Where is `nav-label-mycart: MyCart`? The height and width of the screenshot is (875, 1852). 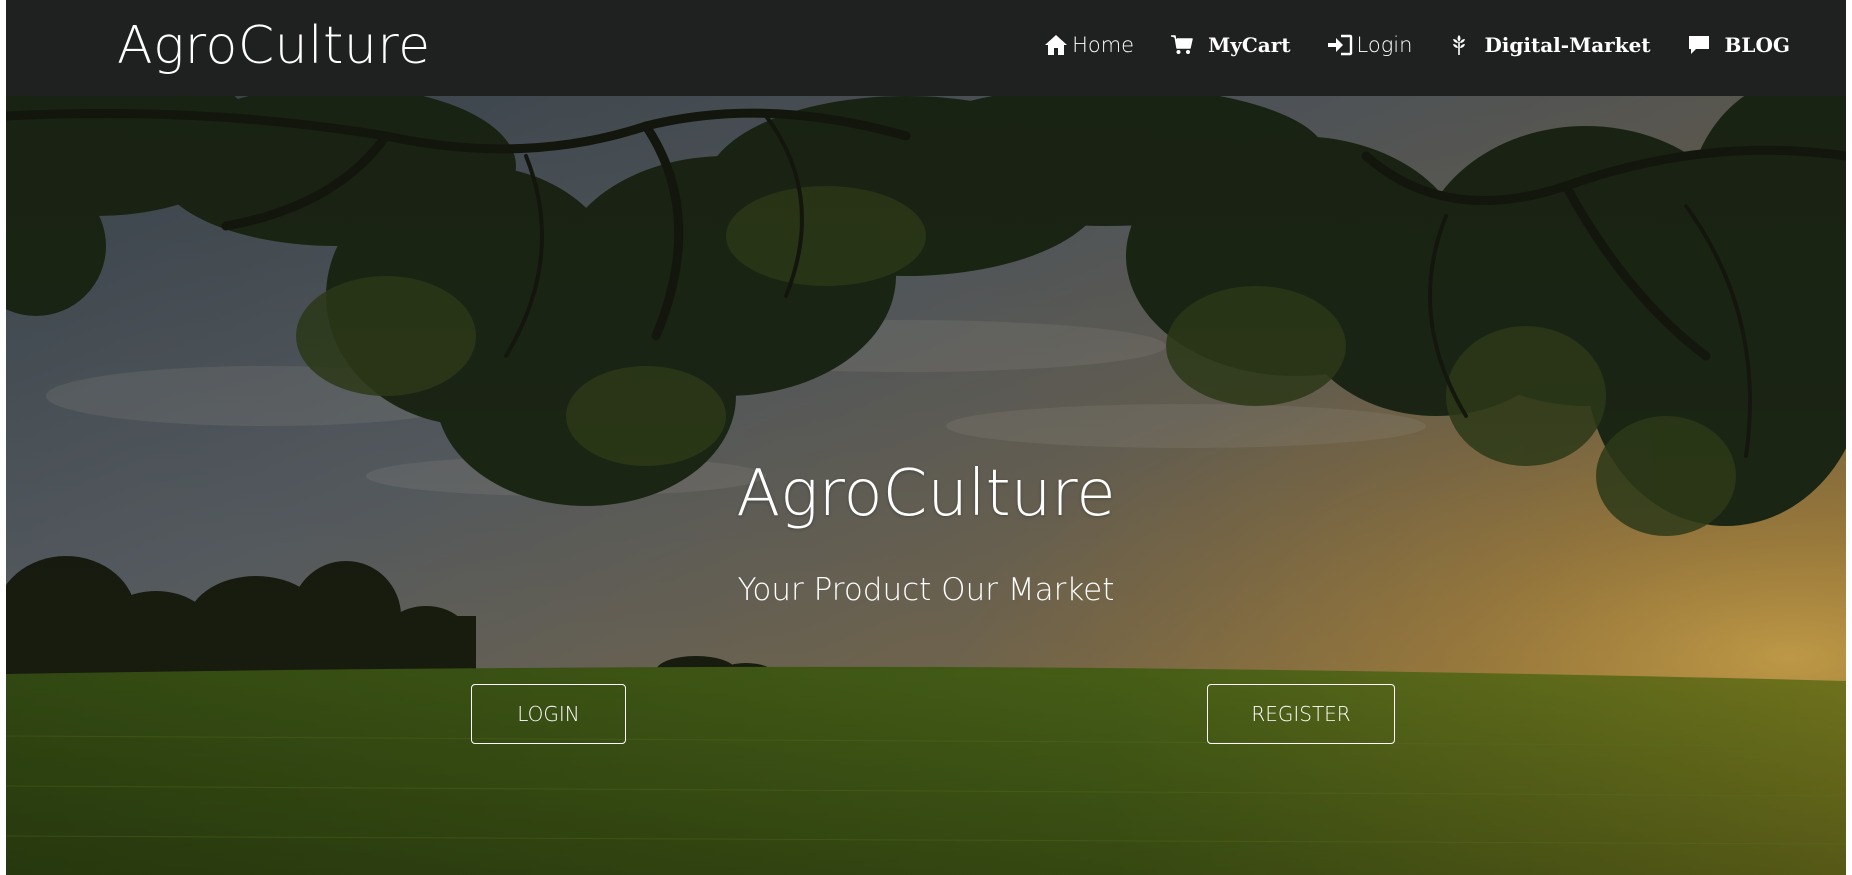 nav-label-mycart: MyCart is located at coordinates (1249, 45).